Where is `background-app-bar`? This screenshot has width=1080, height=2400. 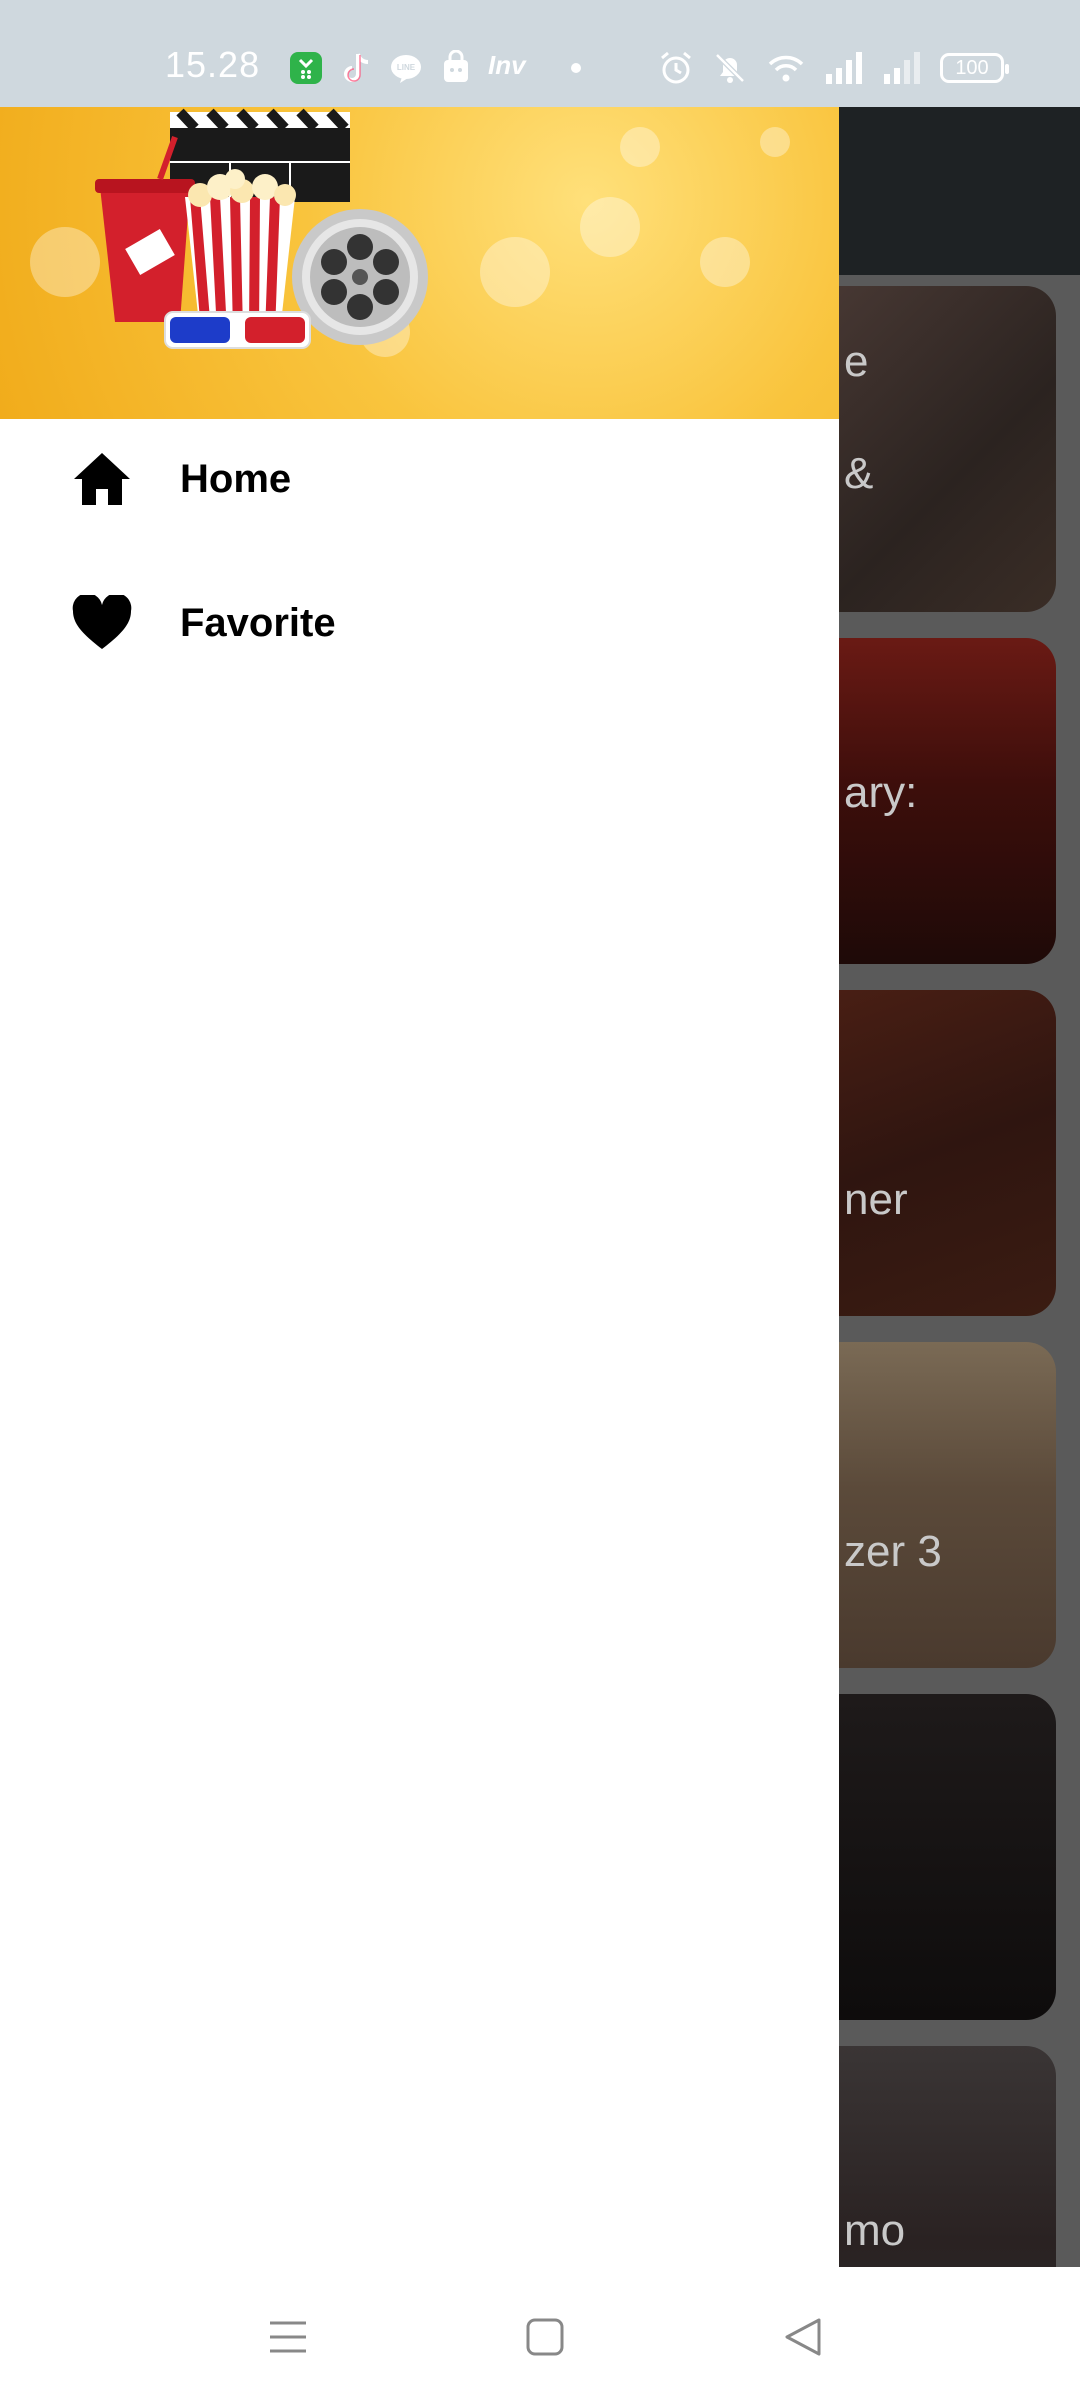 background-app-bar is located at coordinates (959, 191).